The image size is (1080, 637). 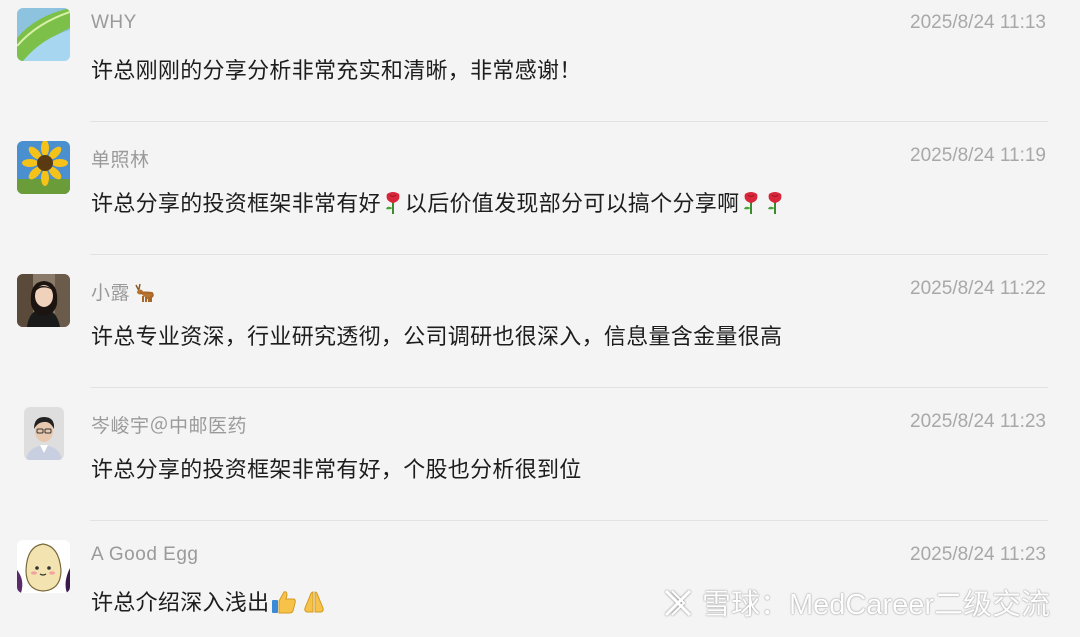 I want to click on comment-text-part: 许总介绍深入浅出, so click(x=180, y=602).